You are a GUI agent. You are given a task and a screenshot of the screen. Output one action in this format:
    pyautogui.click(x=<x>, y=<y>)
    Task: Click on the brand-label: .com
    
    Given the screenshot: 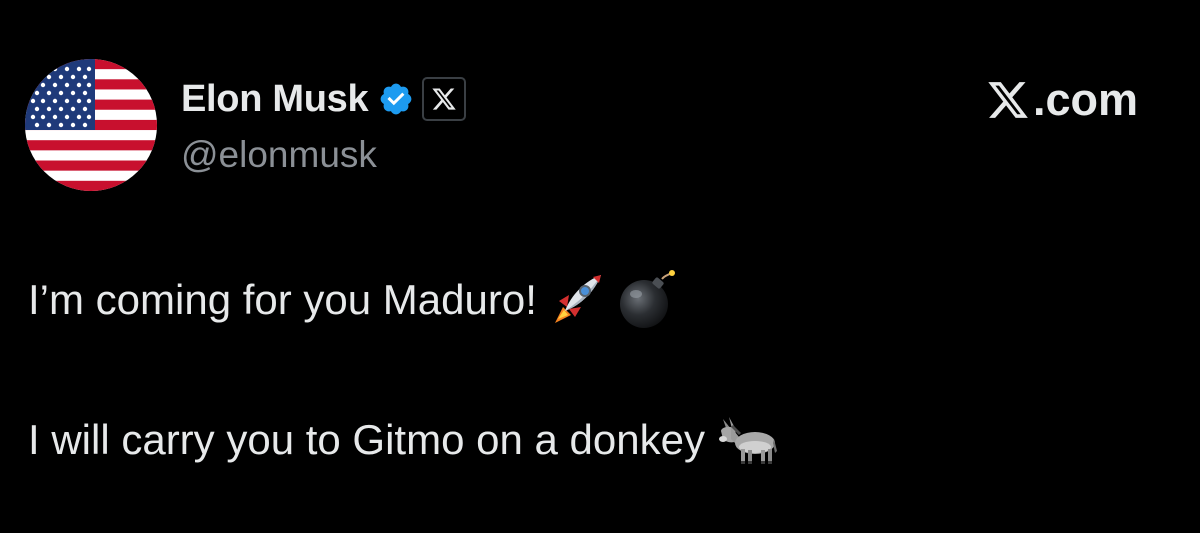 What is the action you would take?
    pyautogui.click(x=1085, y=99)
    